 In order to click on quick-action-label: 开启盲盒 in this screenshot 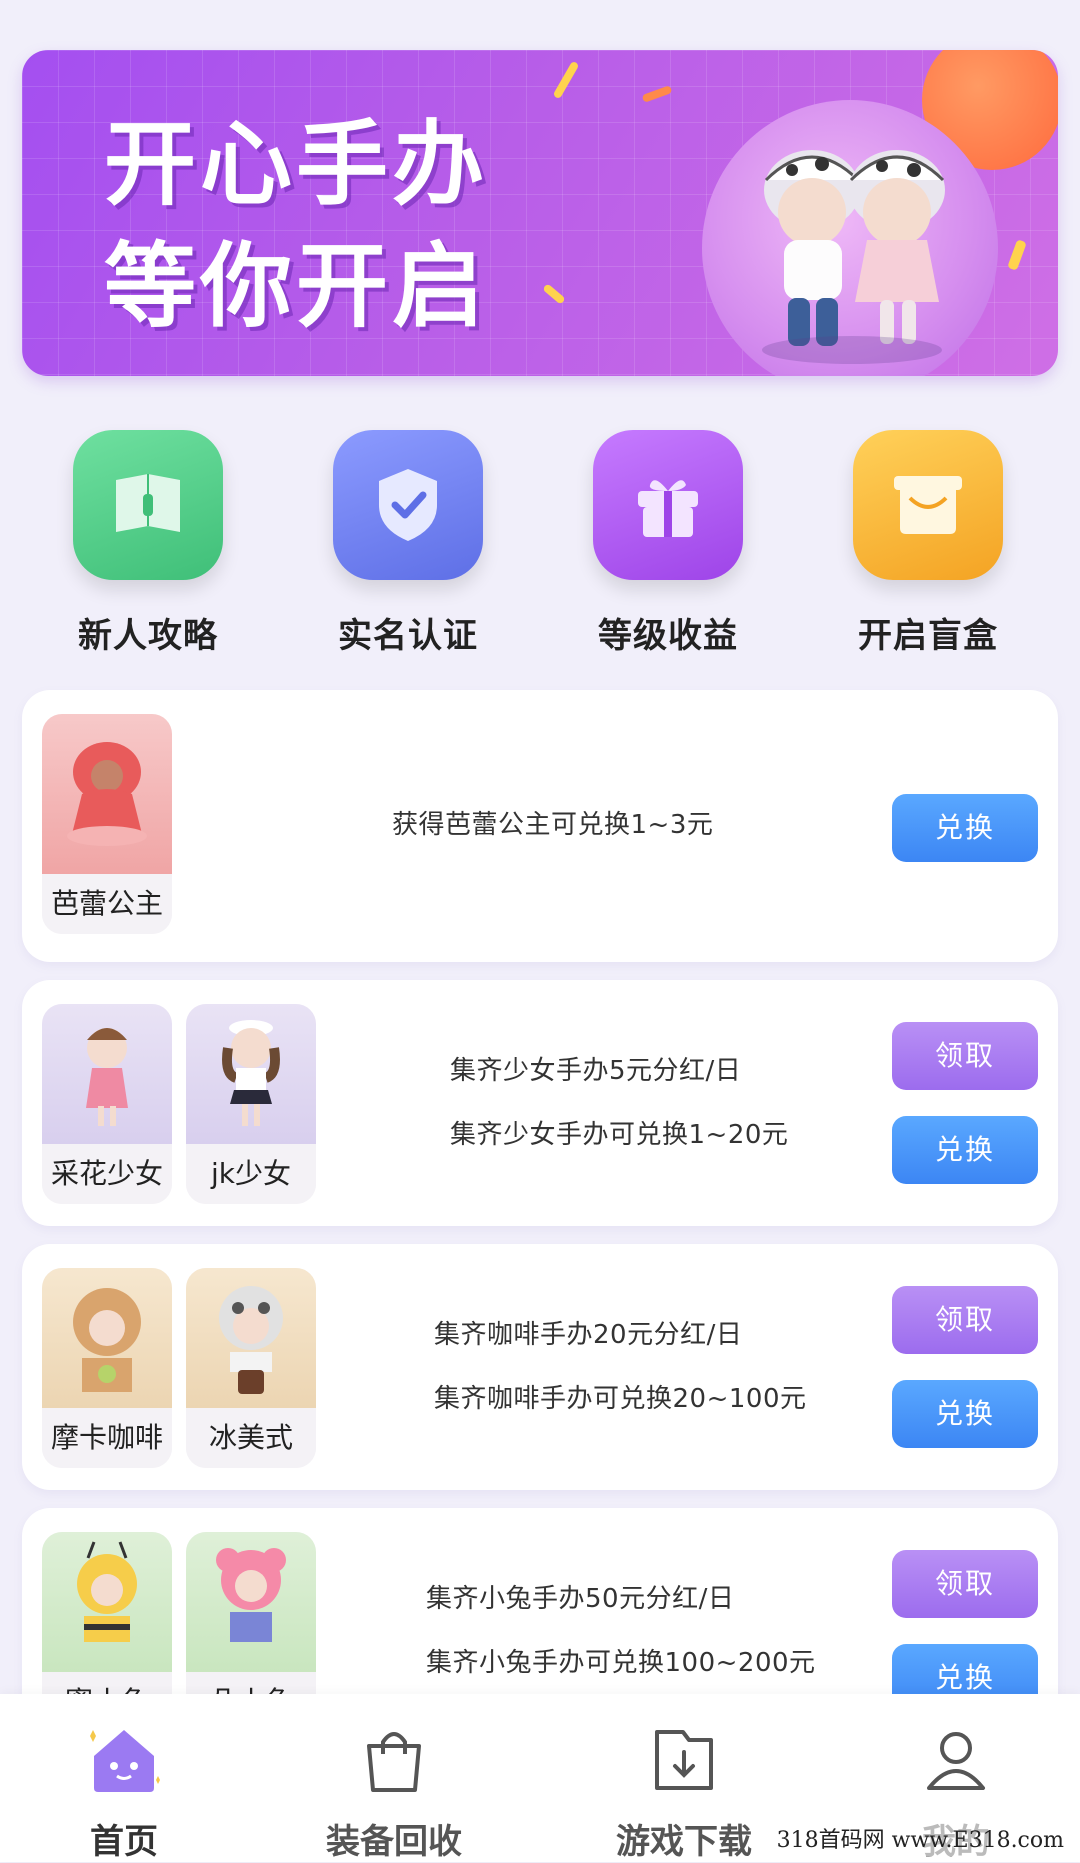, I will do `click(928, 636)`.